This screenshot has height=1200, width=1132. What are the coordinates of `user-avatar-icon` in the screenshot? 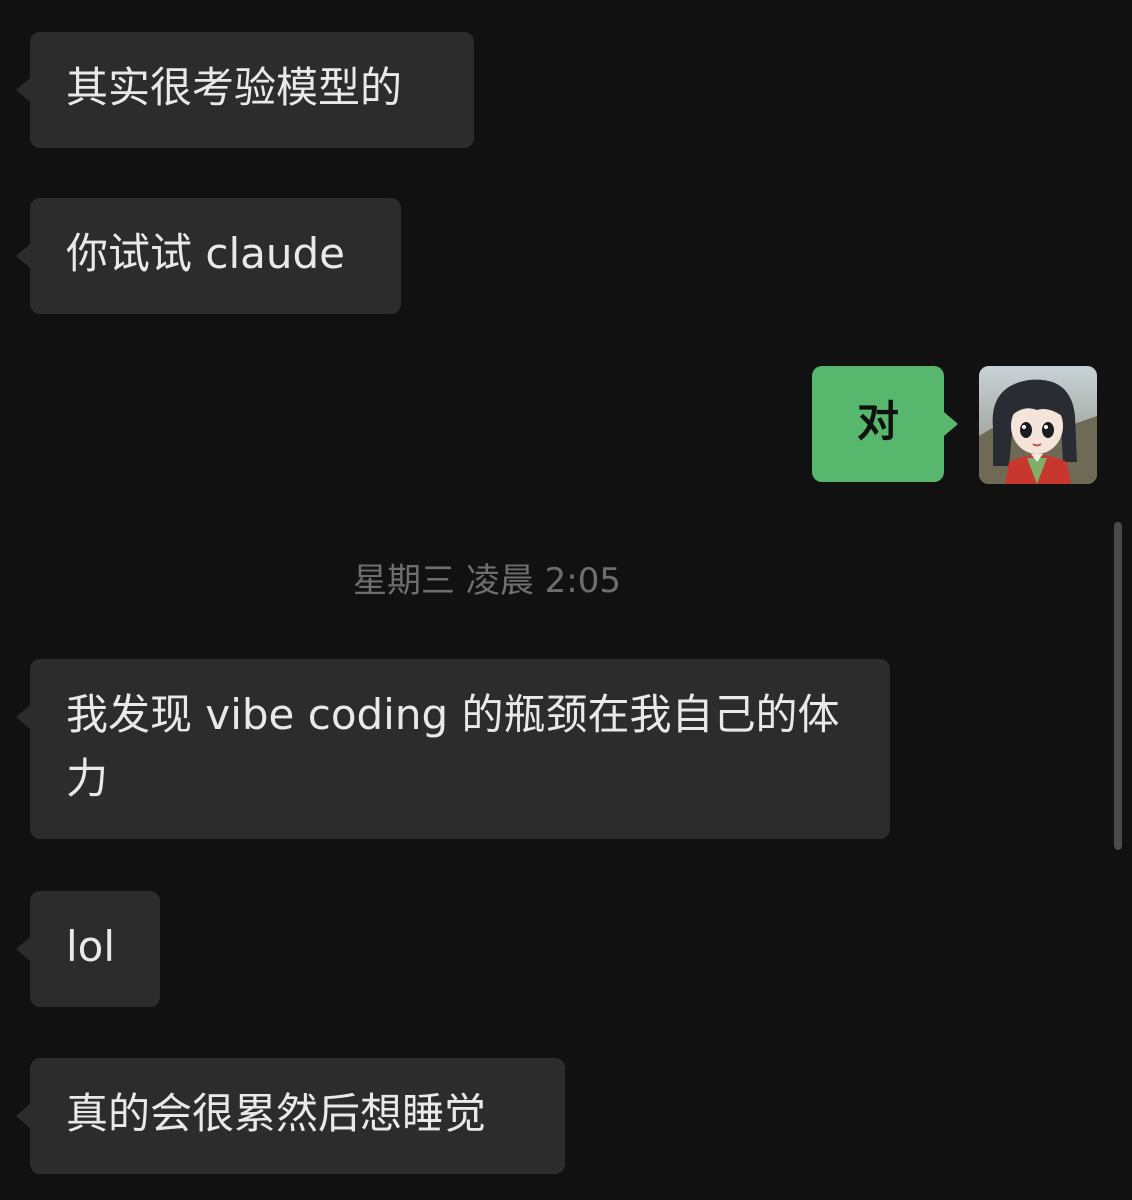 It's located at (1038, 425).